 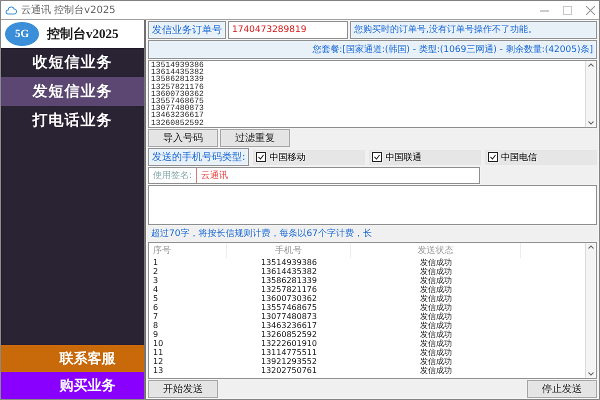 What do you see at coordinates (289, 325) in the screenshot?
I see `table-cell-text: 13463236617` at bounding box center [289, 325].